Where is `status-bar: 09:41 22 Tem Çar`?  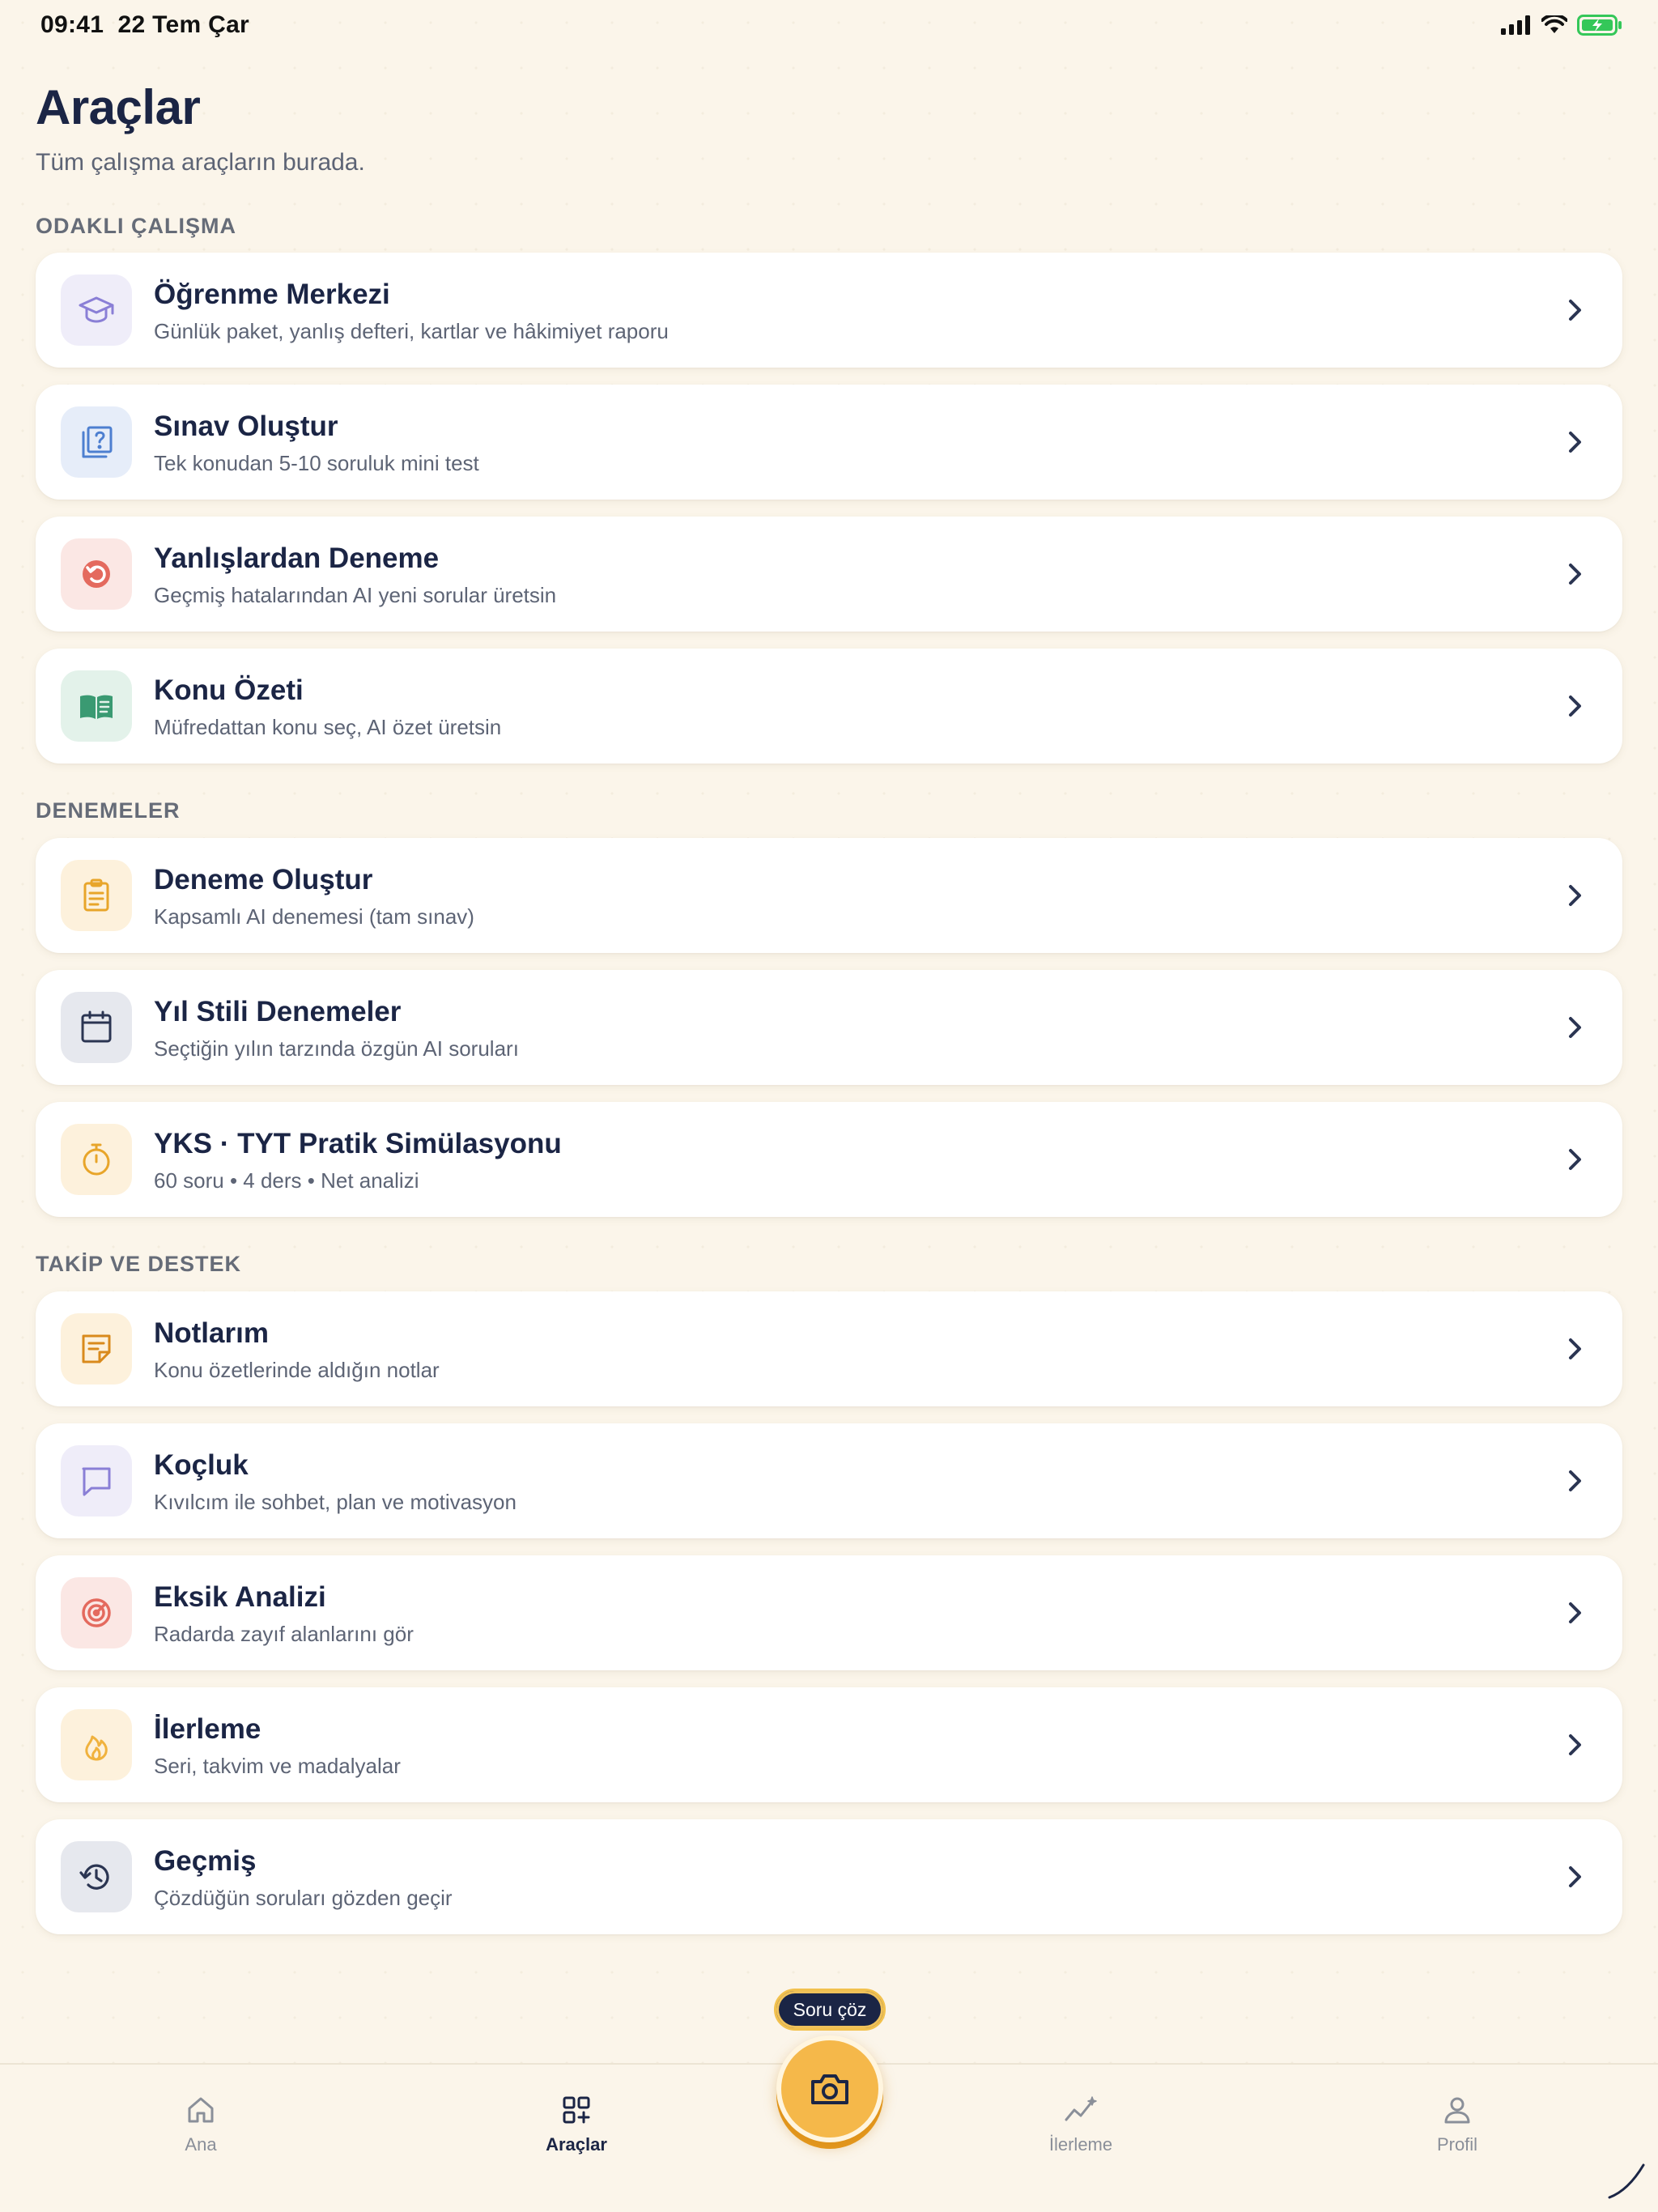 status-bar: 09:41 22 Tem Çar is located at coordinates (829, 26).